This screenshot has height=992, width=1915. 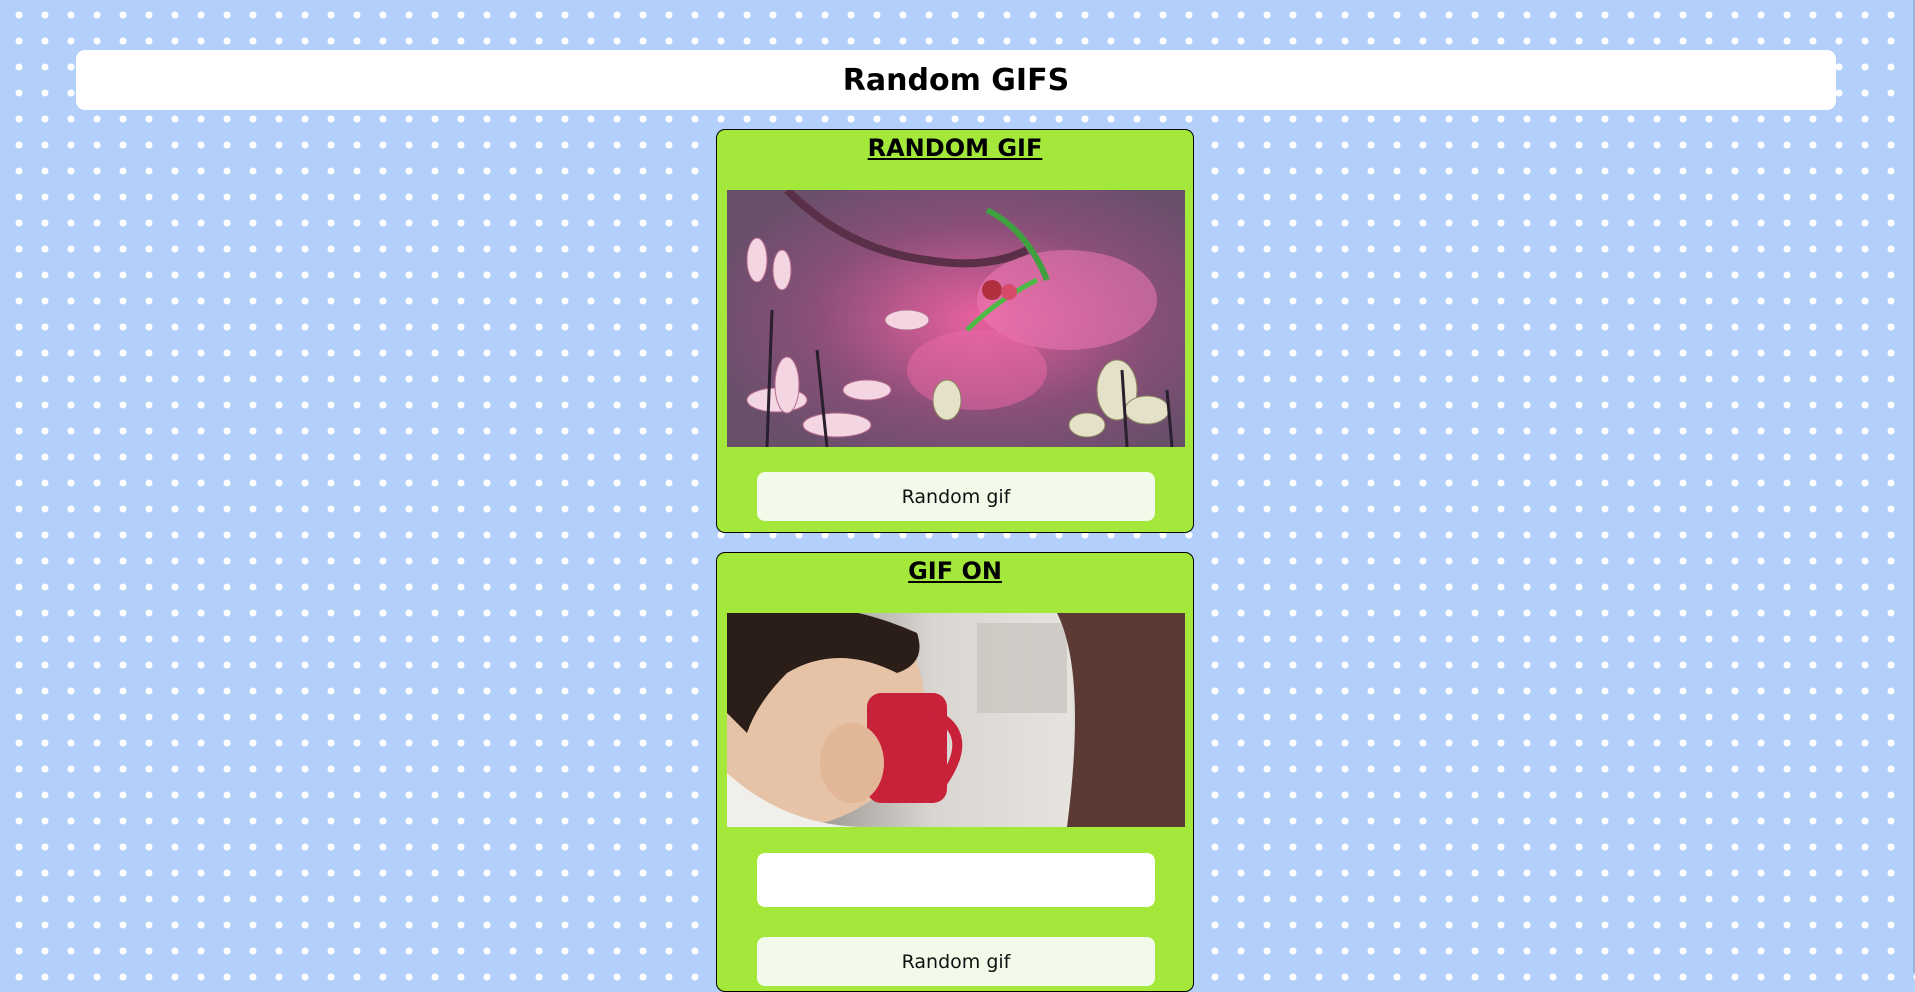 I want to click on tag-gif-card: GIF ON Random gif, so click(x=955, y=772).